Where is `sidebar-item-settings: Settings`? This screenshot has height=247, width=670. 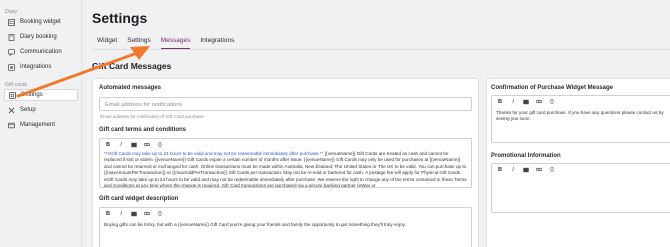 sidebar-item-settings: Settings is located at coordinates (41, 95).